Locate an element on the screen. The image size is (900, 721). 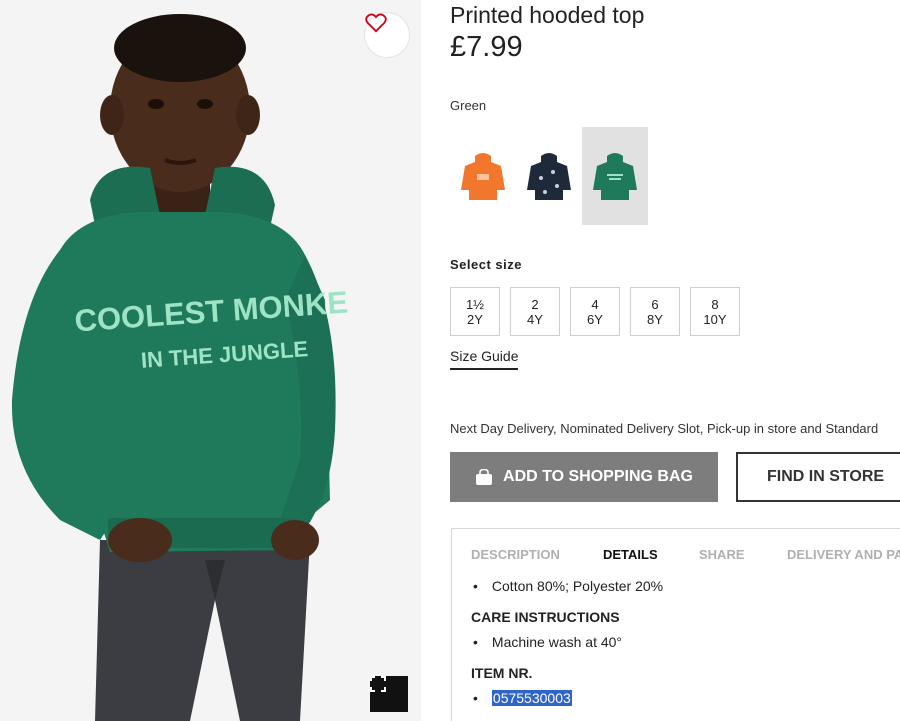
size-option-8y: 6 8Y is located at coordinates (655, 311).